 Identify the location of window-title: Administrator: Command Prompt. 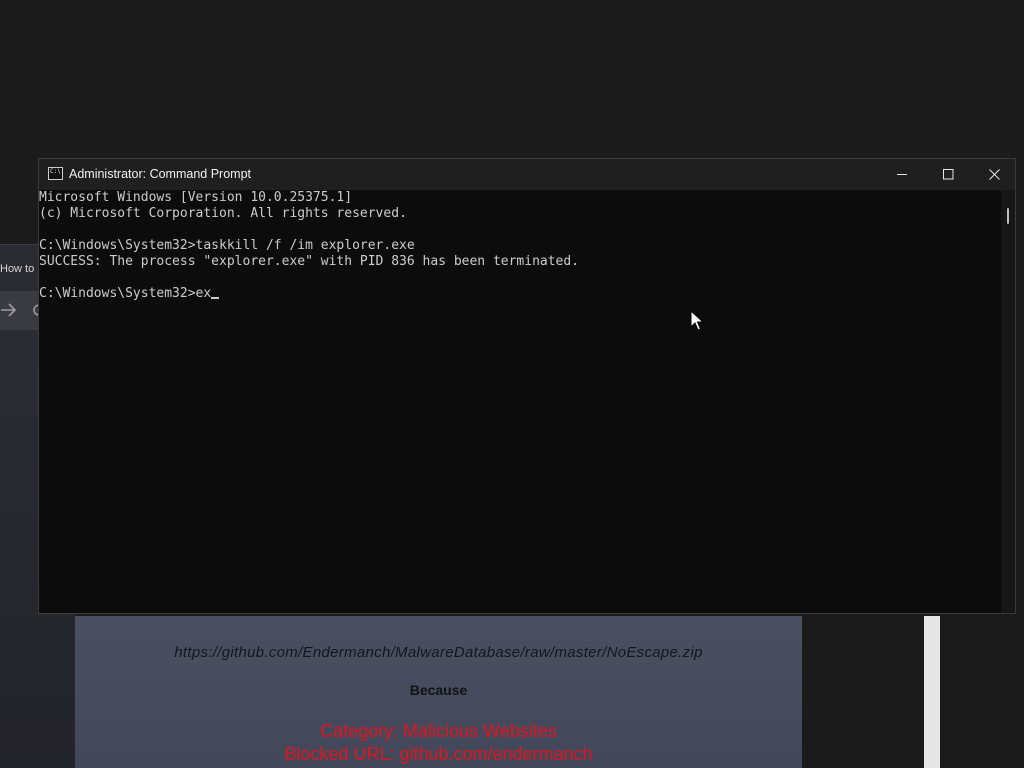
(160, 174).